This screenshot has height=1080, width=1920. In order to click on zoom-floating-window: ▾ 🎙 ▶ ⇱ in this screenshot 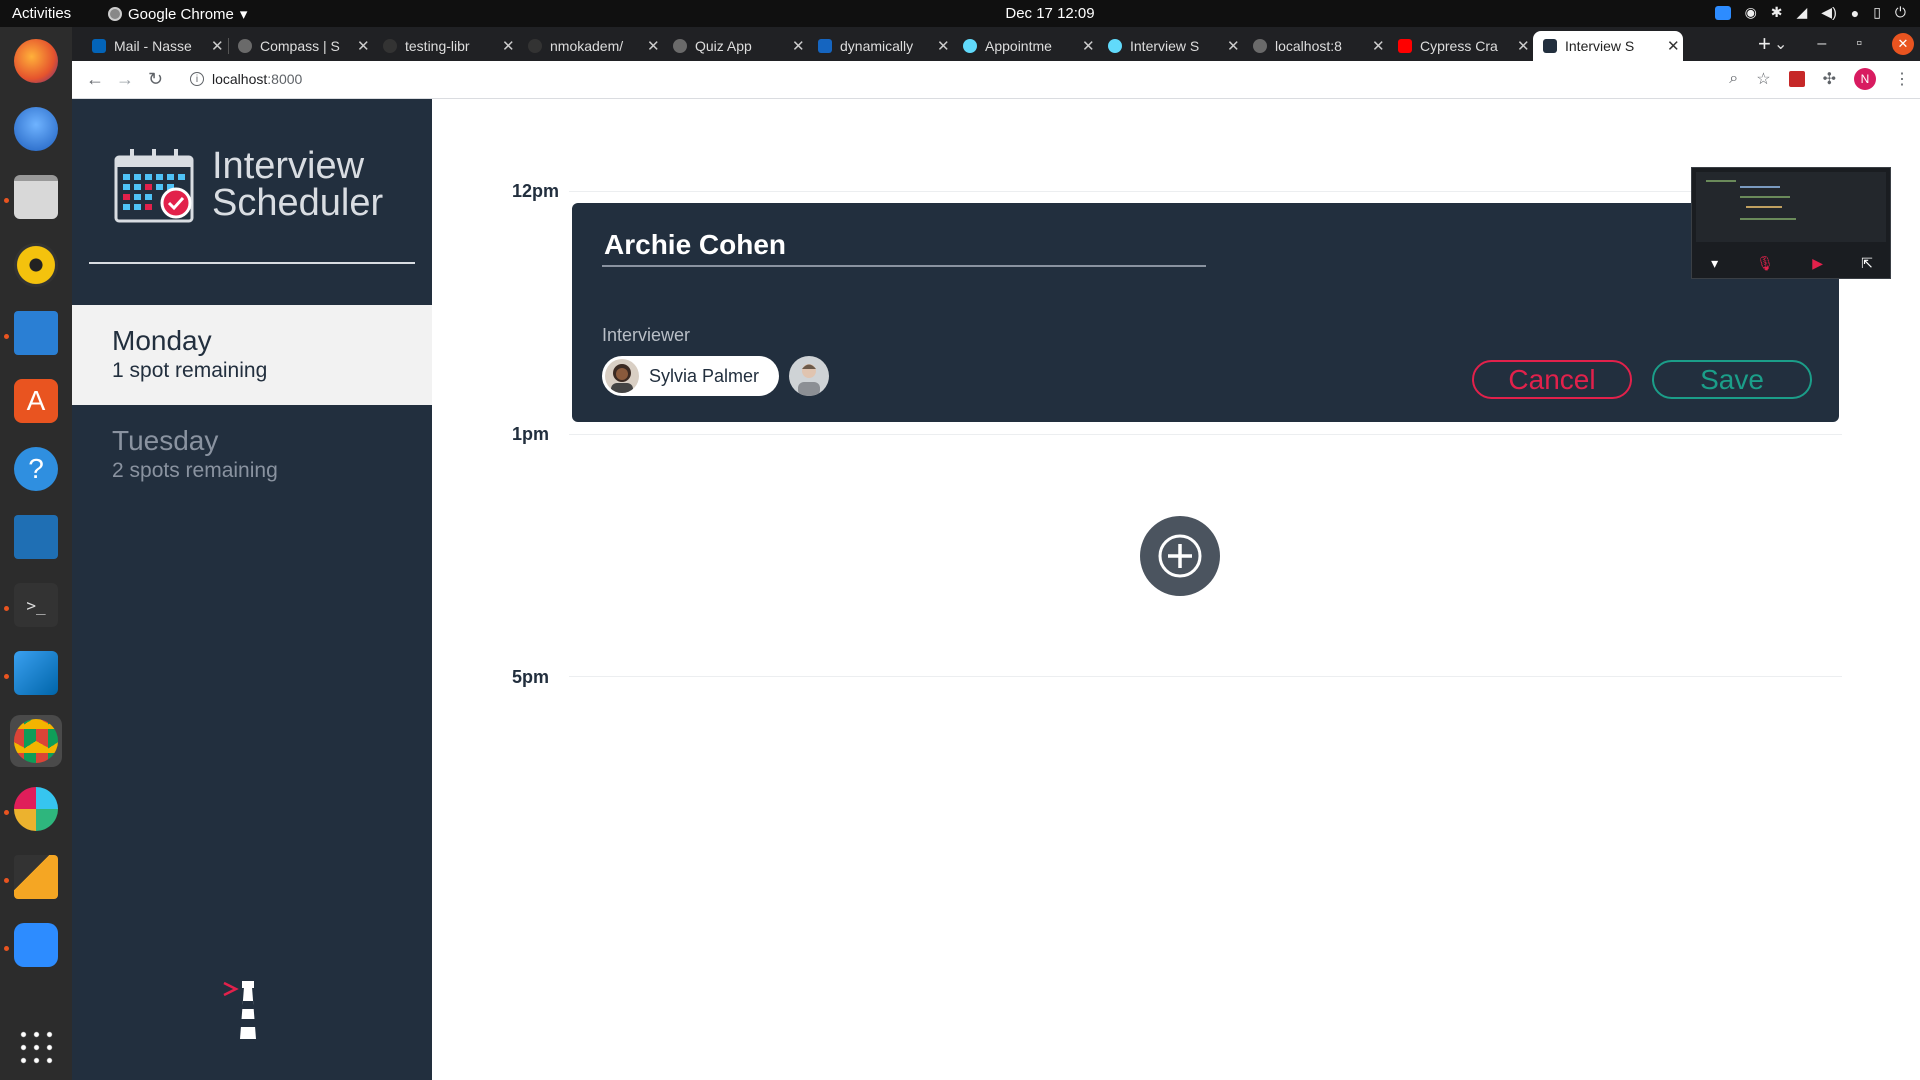, I will do `click(1791, 223)`.